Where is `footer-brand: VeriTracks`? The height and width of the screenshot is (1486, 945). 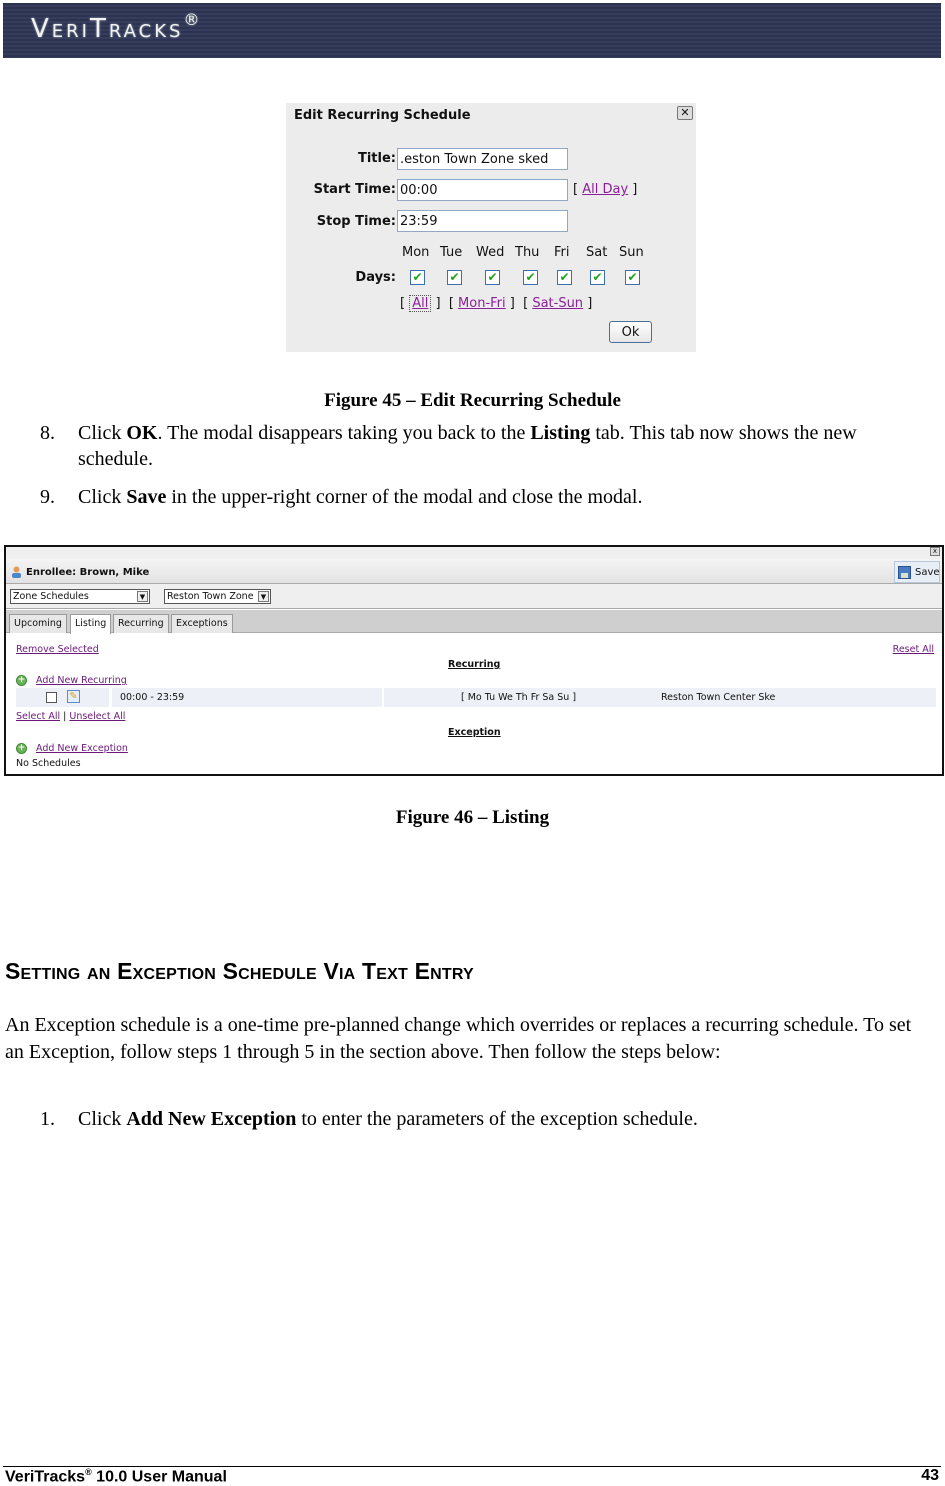
footer-brand: VeriTracks is located at coordinates (45, 1477).